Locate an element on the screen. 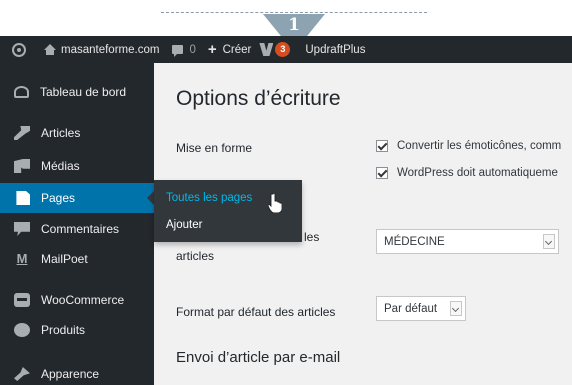 This screenshot has width=572, height=385. default-format-value: Par défaut is located at coordinates (411, 308).